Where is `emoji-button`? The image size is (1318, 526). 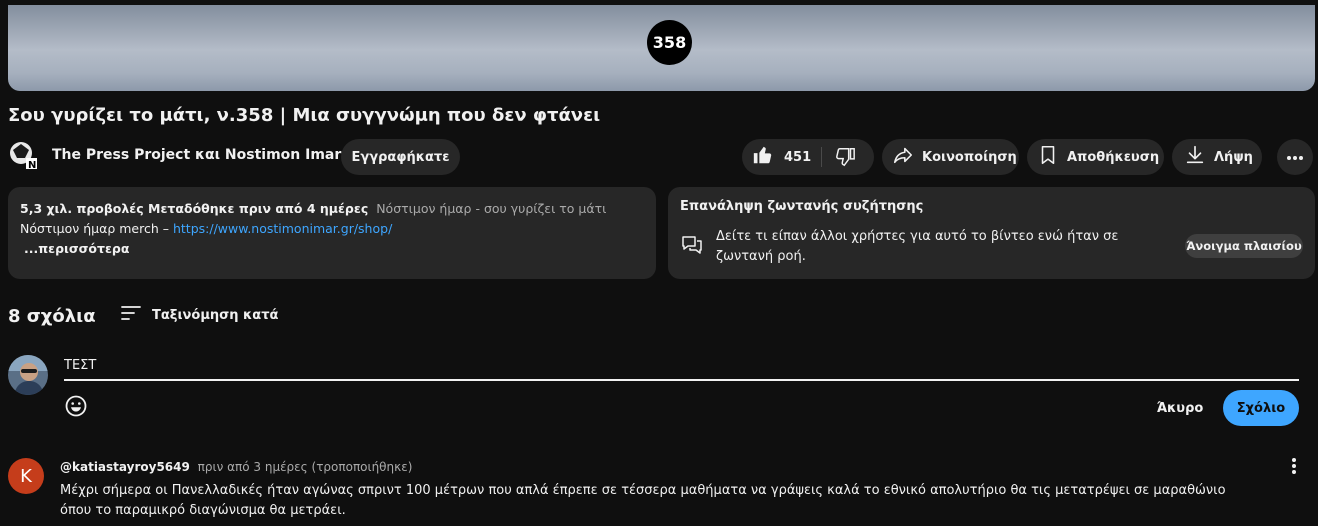 emoji-button is located at coordinates (76, 406).